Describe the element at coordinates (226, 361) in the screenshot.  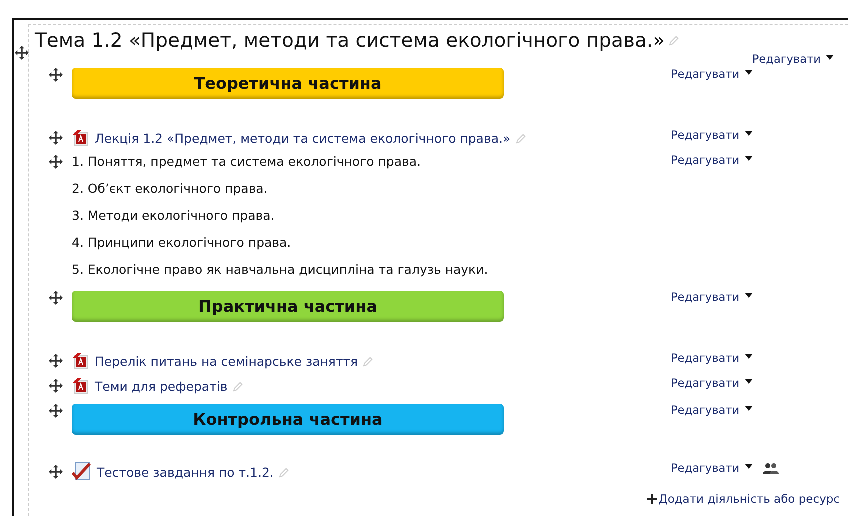
I see `file-link: Перелік питань на семінарське заняття` at that location.